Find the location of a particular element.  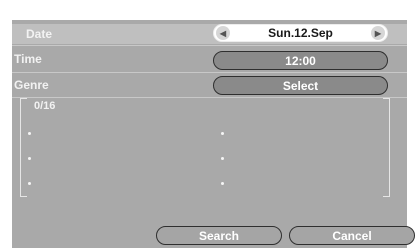

cancel-button: Cancel is located at coordinates (352, 235).